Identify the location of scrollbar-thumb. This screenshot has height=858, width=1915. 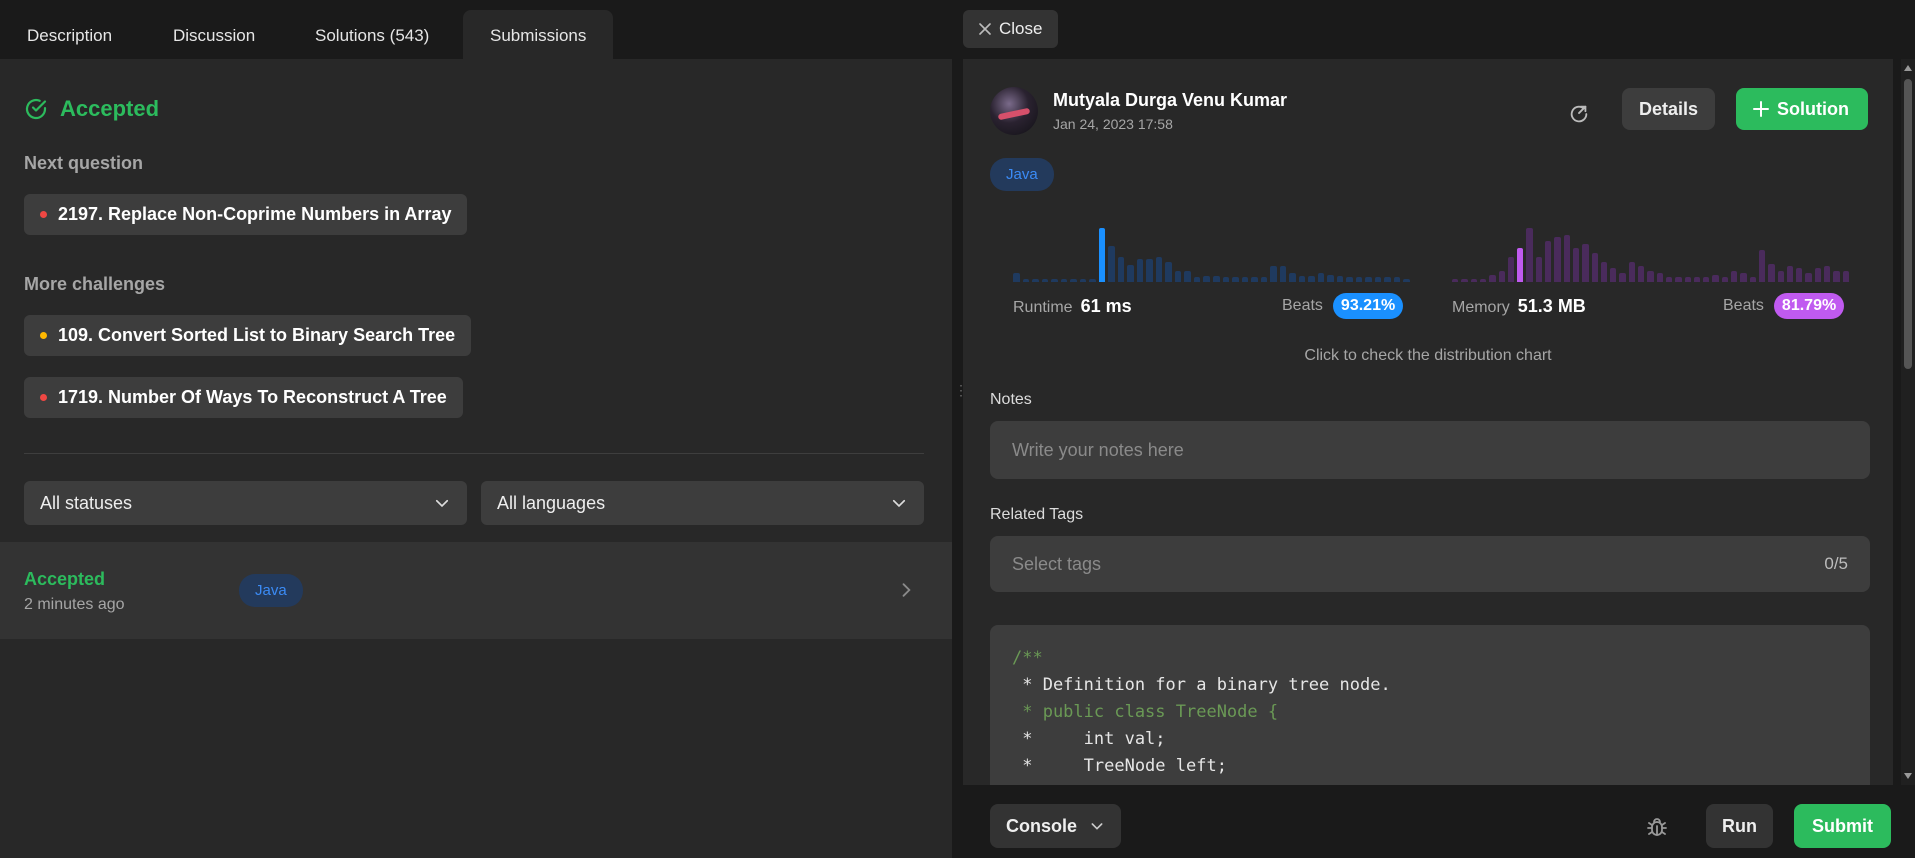
(1908, 224).